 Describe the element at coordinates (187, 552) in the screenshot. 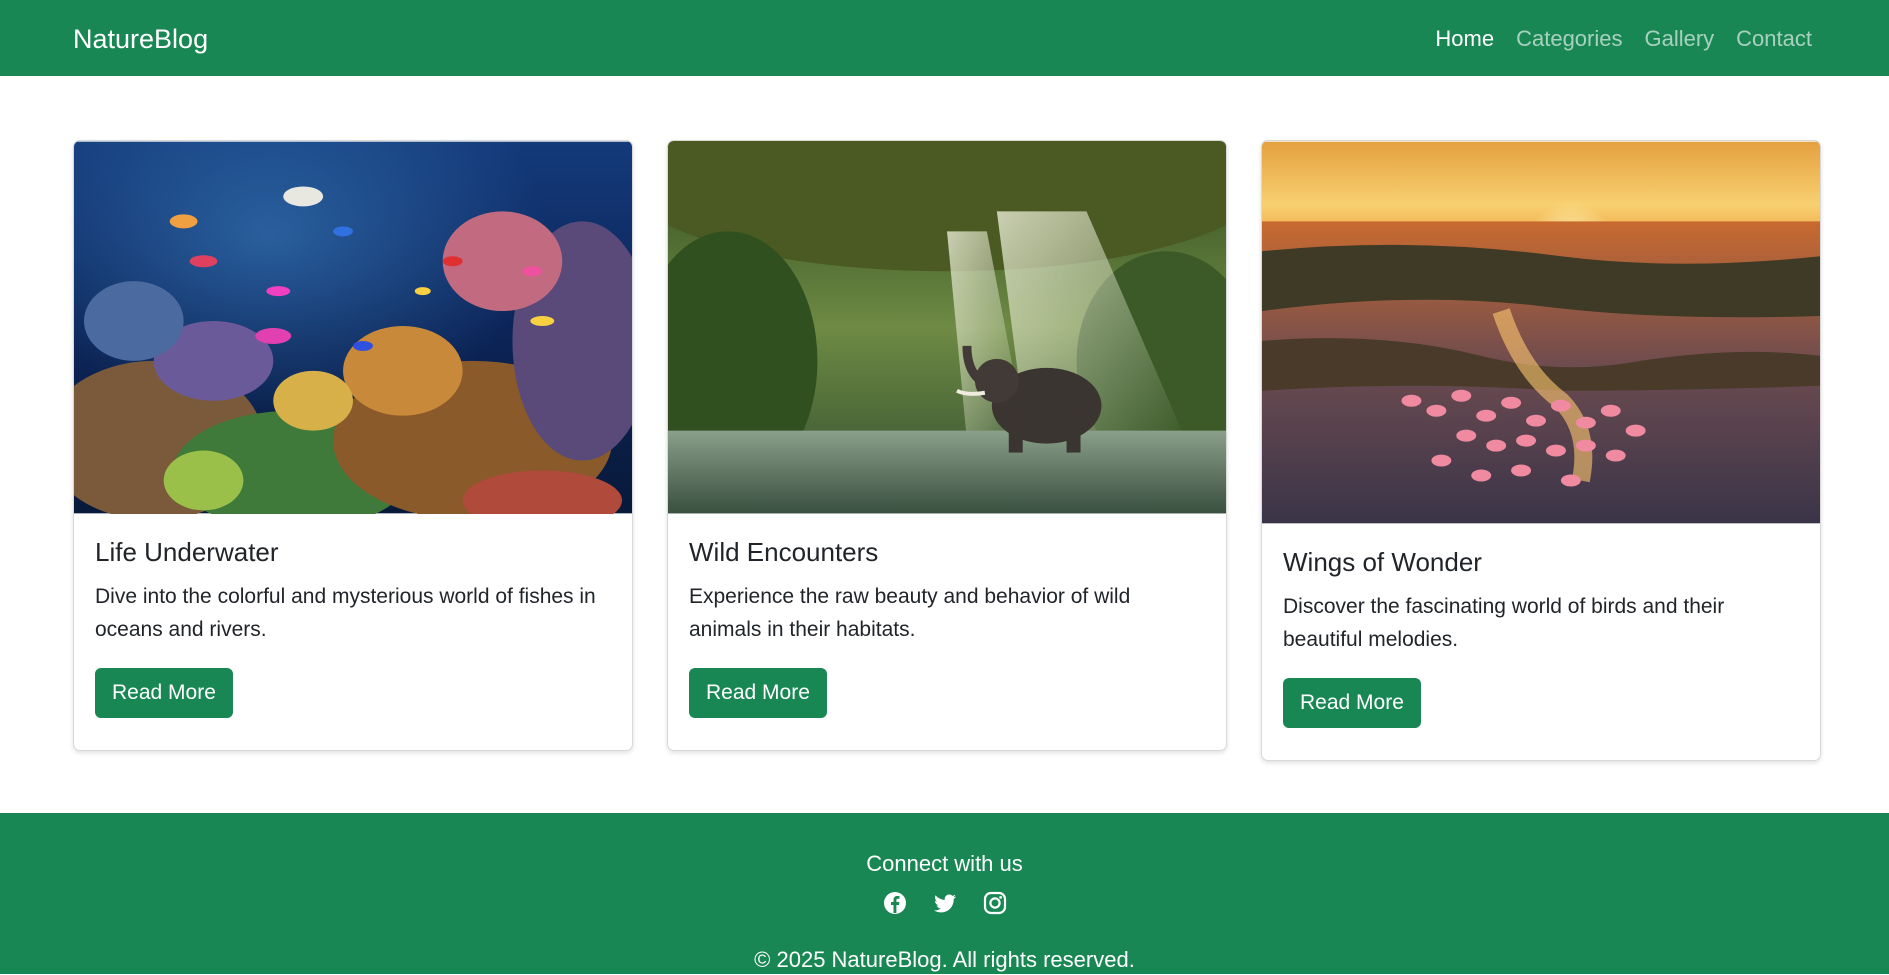

I see `card-title: Life Underwater` at that location.